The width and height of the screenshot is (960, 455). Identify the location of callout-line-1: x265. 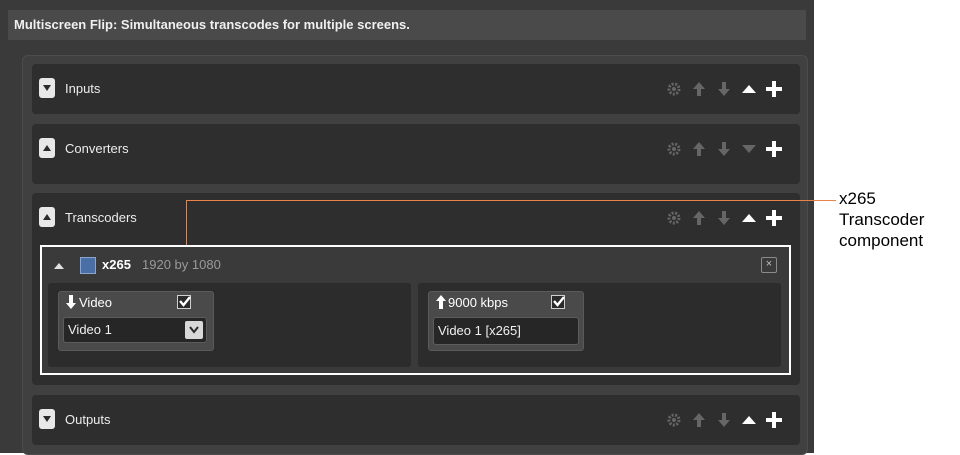
(857, 198).